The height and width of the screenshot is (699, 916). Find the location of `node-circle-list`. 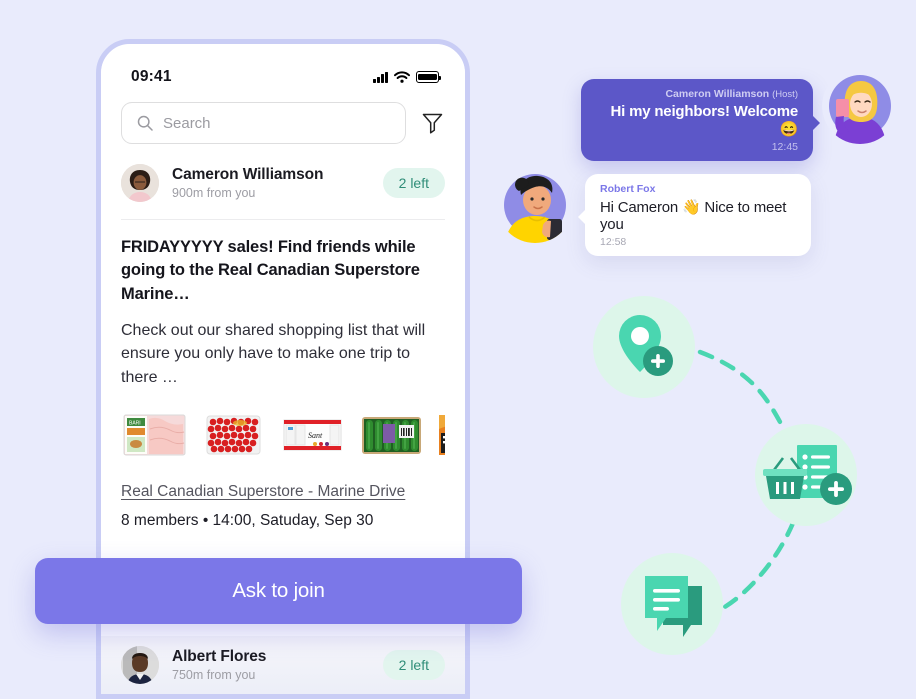

node-circle-list is located at coordinates (806, 475).